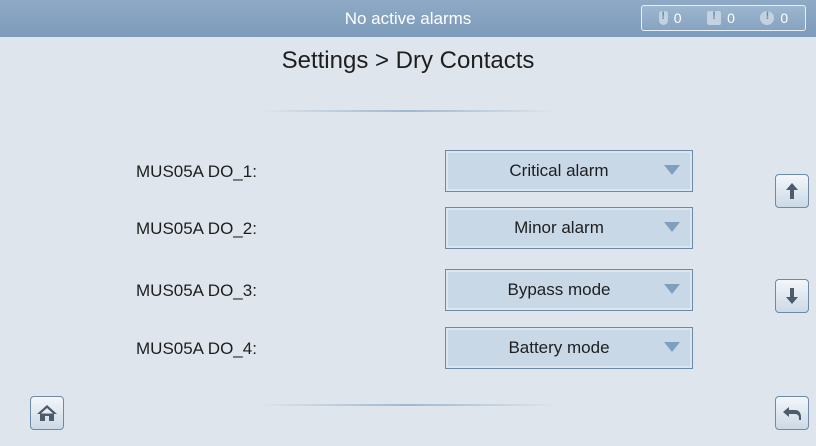  What do you see at coordinates (196, 290) in the screenshot?
I see `row-label-do3: MUS05A DO_3:` at bounding box center [196, 290].